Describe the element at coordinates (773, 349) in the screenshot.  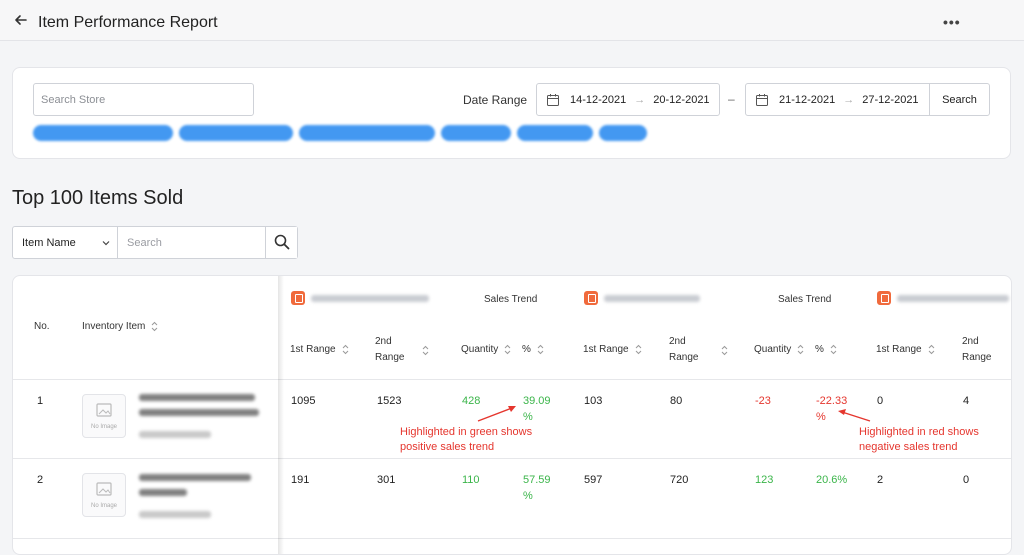
I see `header-quantity-label: Quantity` at that location.